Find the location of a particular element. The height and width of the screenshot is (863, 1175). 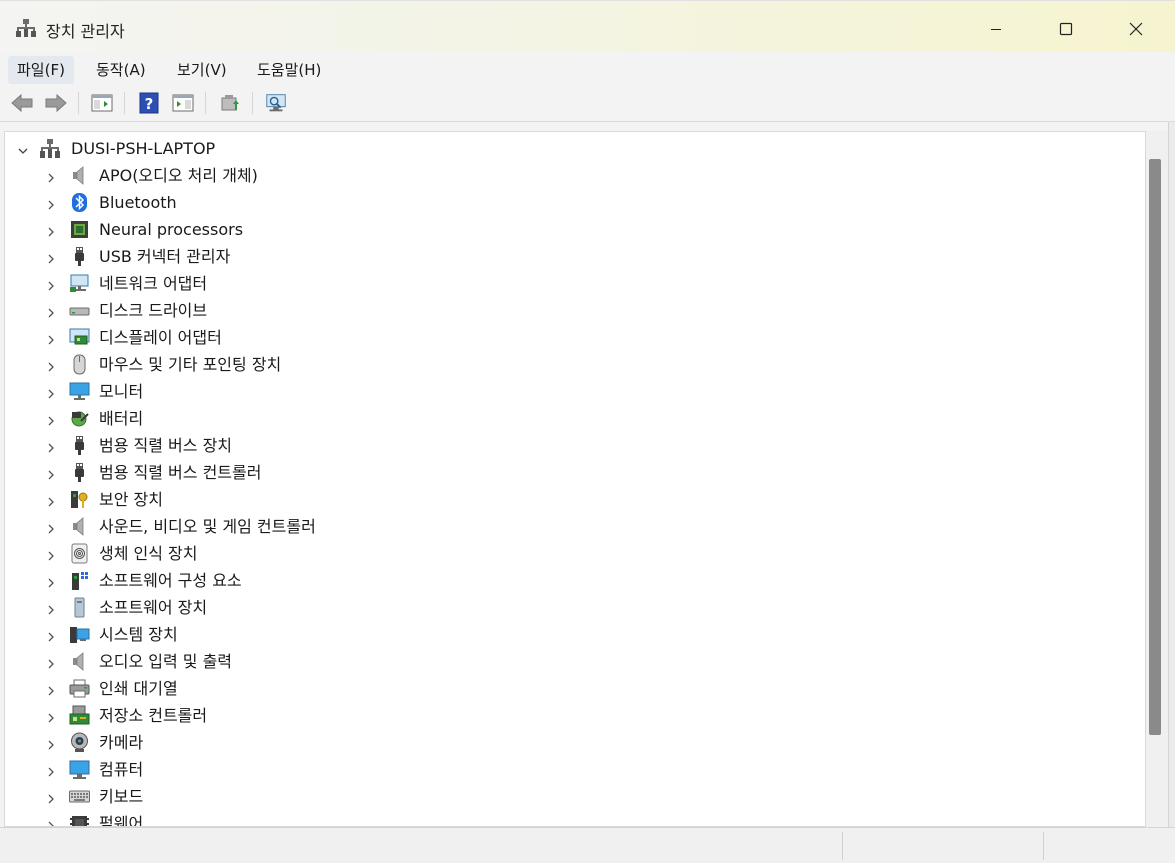

maximize-icon is located at coordinates (1066, 29).